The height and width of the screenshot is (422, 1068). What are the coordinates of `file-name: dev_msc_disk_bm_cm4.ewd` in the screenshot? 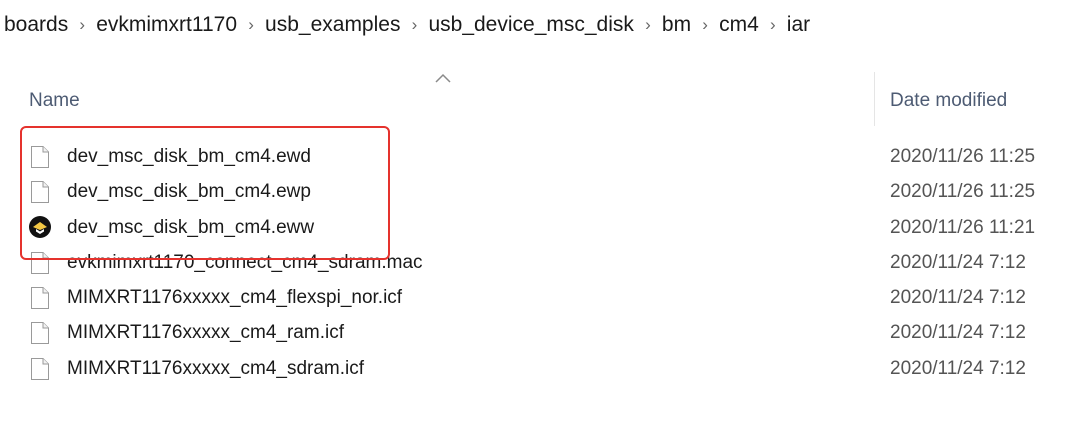 It's located at (189, 156).